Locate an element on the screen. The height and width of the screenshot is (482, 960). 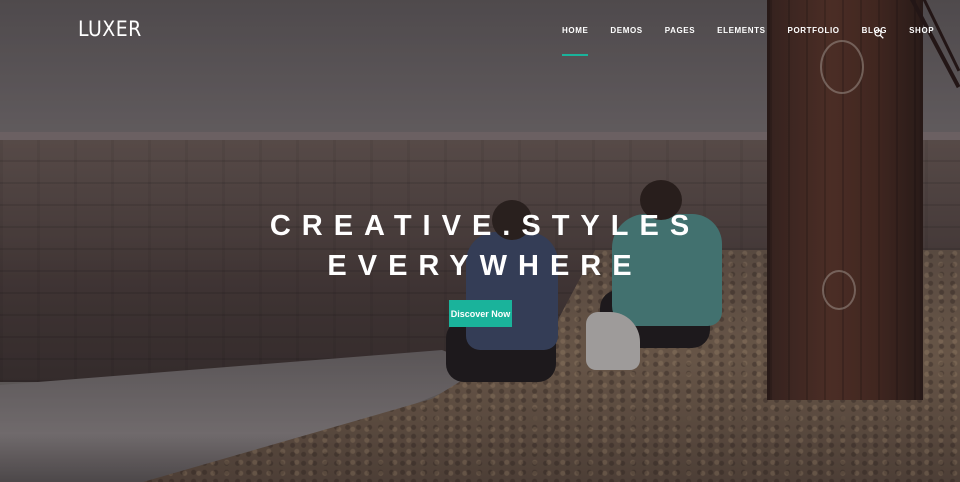
nav-item-demos: DEMOS is located at coordinates (626, 30).